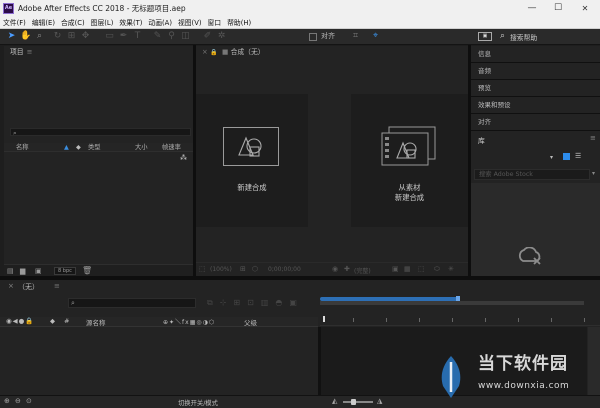 This screenshot has width=600, height=408. I want to click on preview-always-icon: ⬚, so click(202, 269).